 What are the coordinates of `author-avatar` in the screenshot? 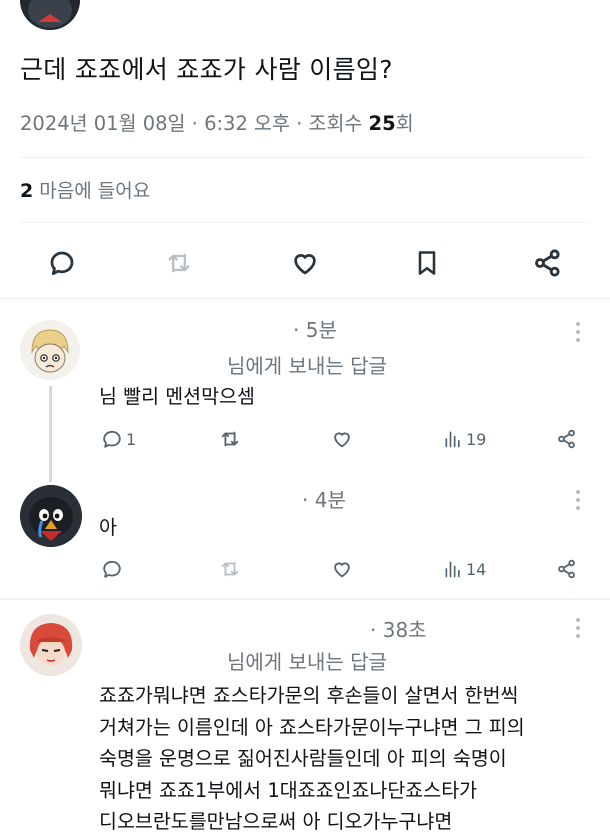 It's located at (50, 15).